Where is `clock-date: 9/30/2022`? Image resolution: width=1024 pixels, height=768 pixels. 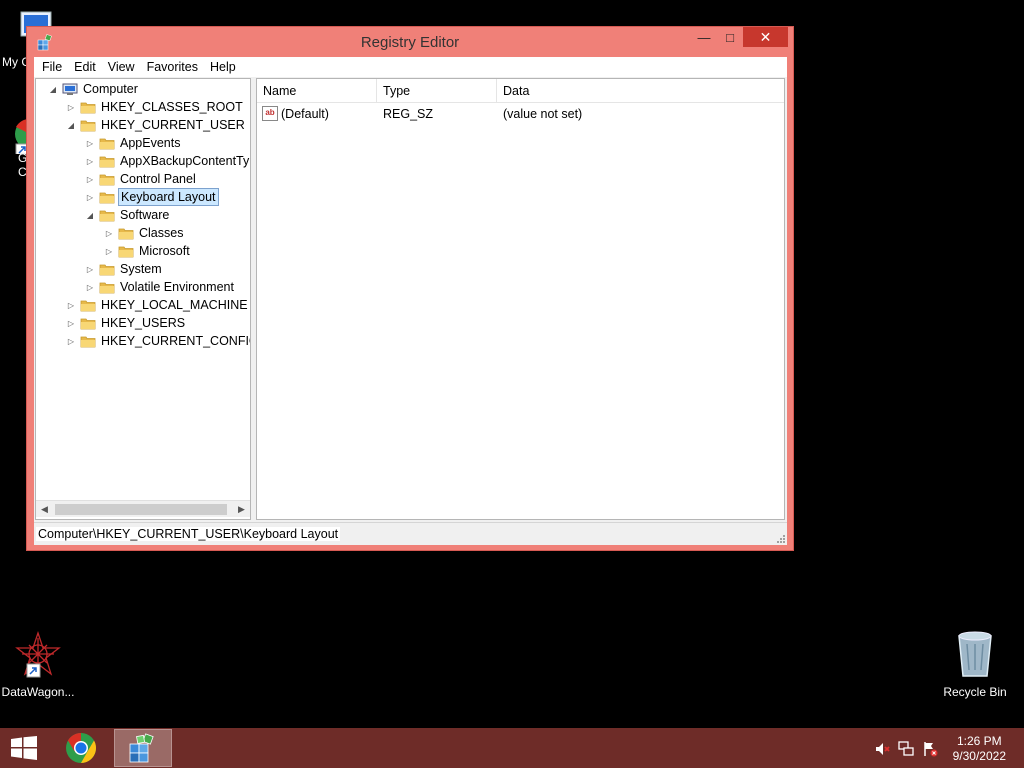 clock-date: 9/30/2022 is located at coordinates (979, 756).